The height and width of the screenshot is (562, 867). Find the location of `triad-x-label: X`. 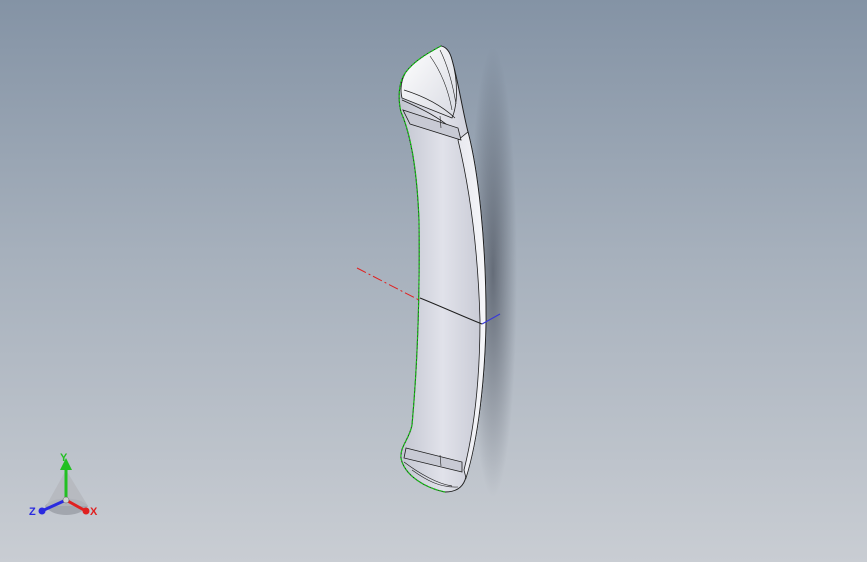

triad-x-label: X is located at coordinates (94, 512).